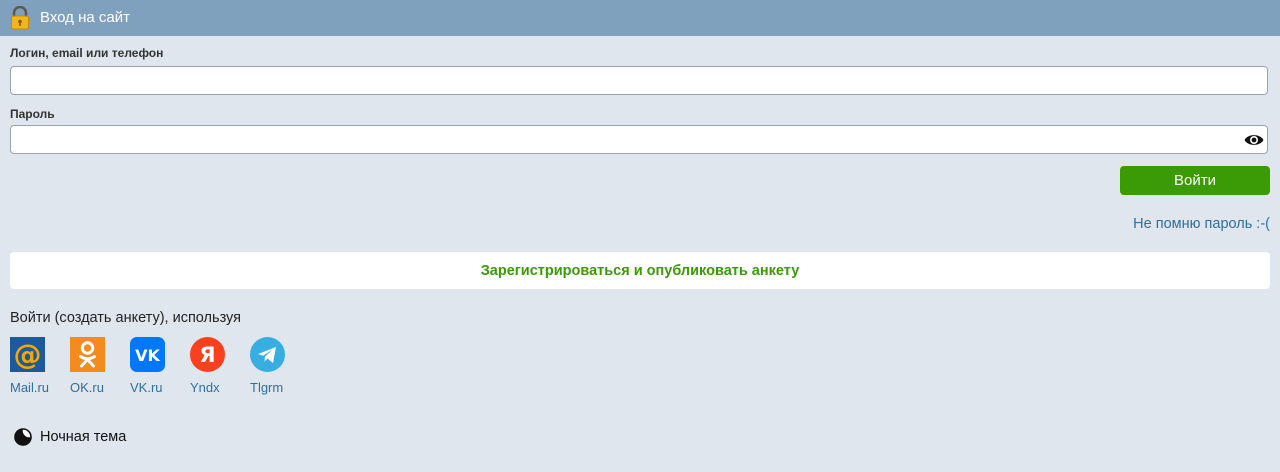 The image size is (1280, 472). What do you see at coordinates (267, 354) in the screenshot?
I see `telegram-icon` at bounding box center [267, 354].